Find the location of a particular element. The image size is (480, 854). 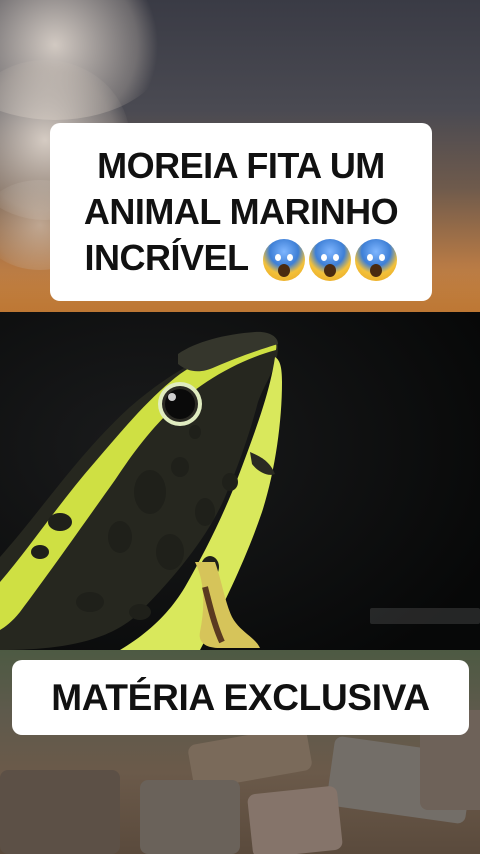

headline-line-3: INCRÍVEL is located at coordinates (241, 258).